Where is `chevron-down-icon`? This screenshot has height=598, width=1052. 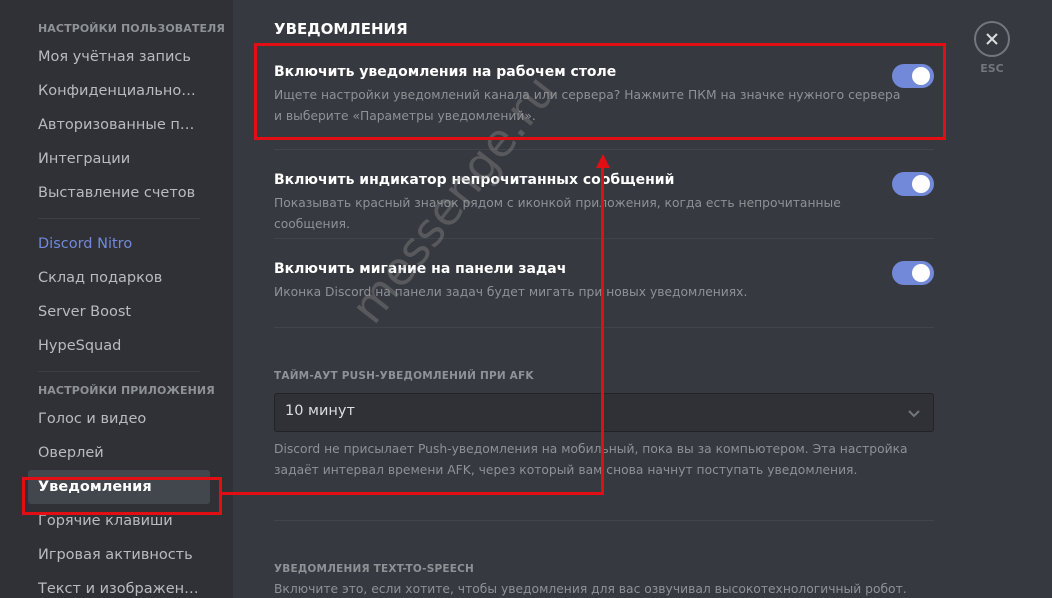 chevron-down-icon is located at coordinates (914, 414).